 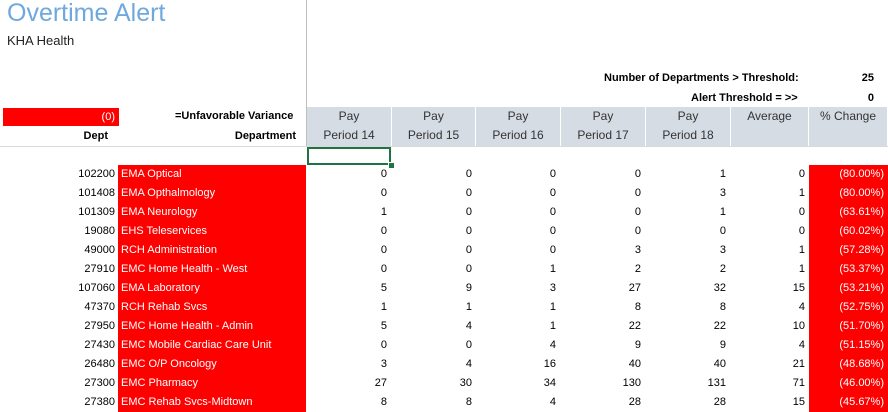 What do you see at coordinates (212, 345) in the screenshot?
I see `department-name-cell: EMC Mobile Cardiac Care Unit` at bounding box center [212, 345].